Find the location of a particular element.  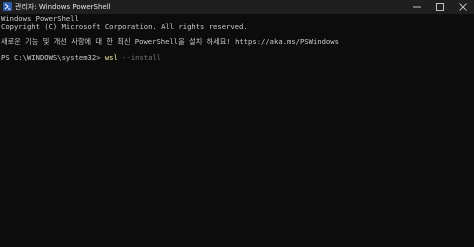

maximize-button is located at coordinates (440, 7).